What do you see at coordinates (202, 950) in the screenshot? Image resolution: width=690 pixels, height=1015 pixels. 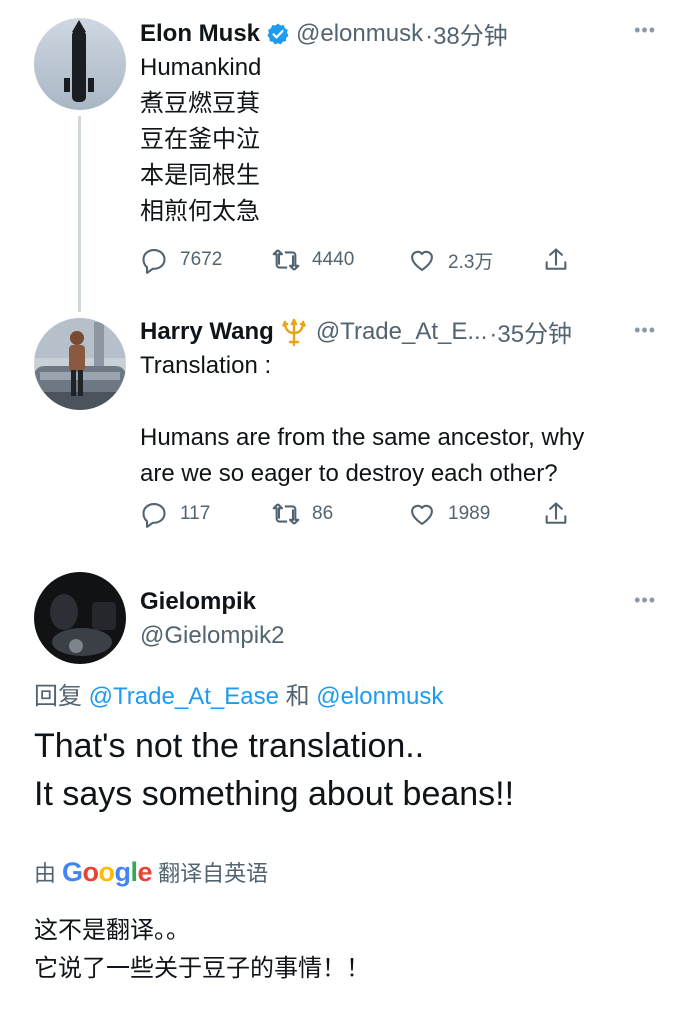 I see `translated-text: 这不是翻译。。 它说了一些关于豆子的事情！！` at bounding box center [202, 950].